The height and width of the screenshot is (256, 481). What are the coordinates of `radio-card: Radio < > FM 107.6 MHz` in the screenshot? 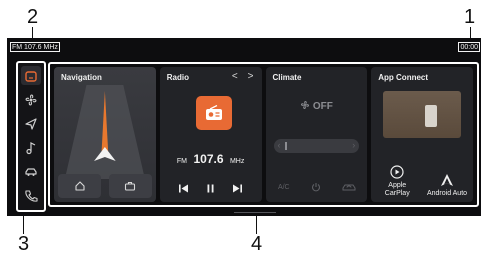 It's located at (210, 134).